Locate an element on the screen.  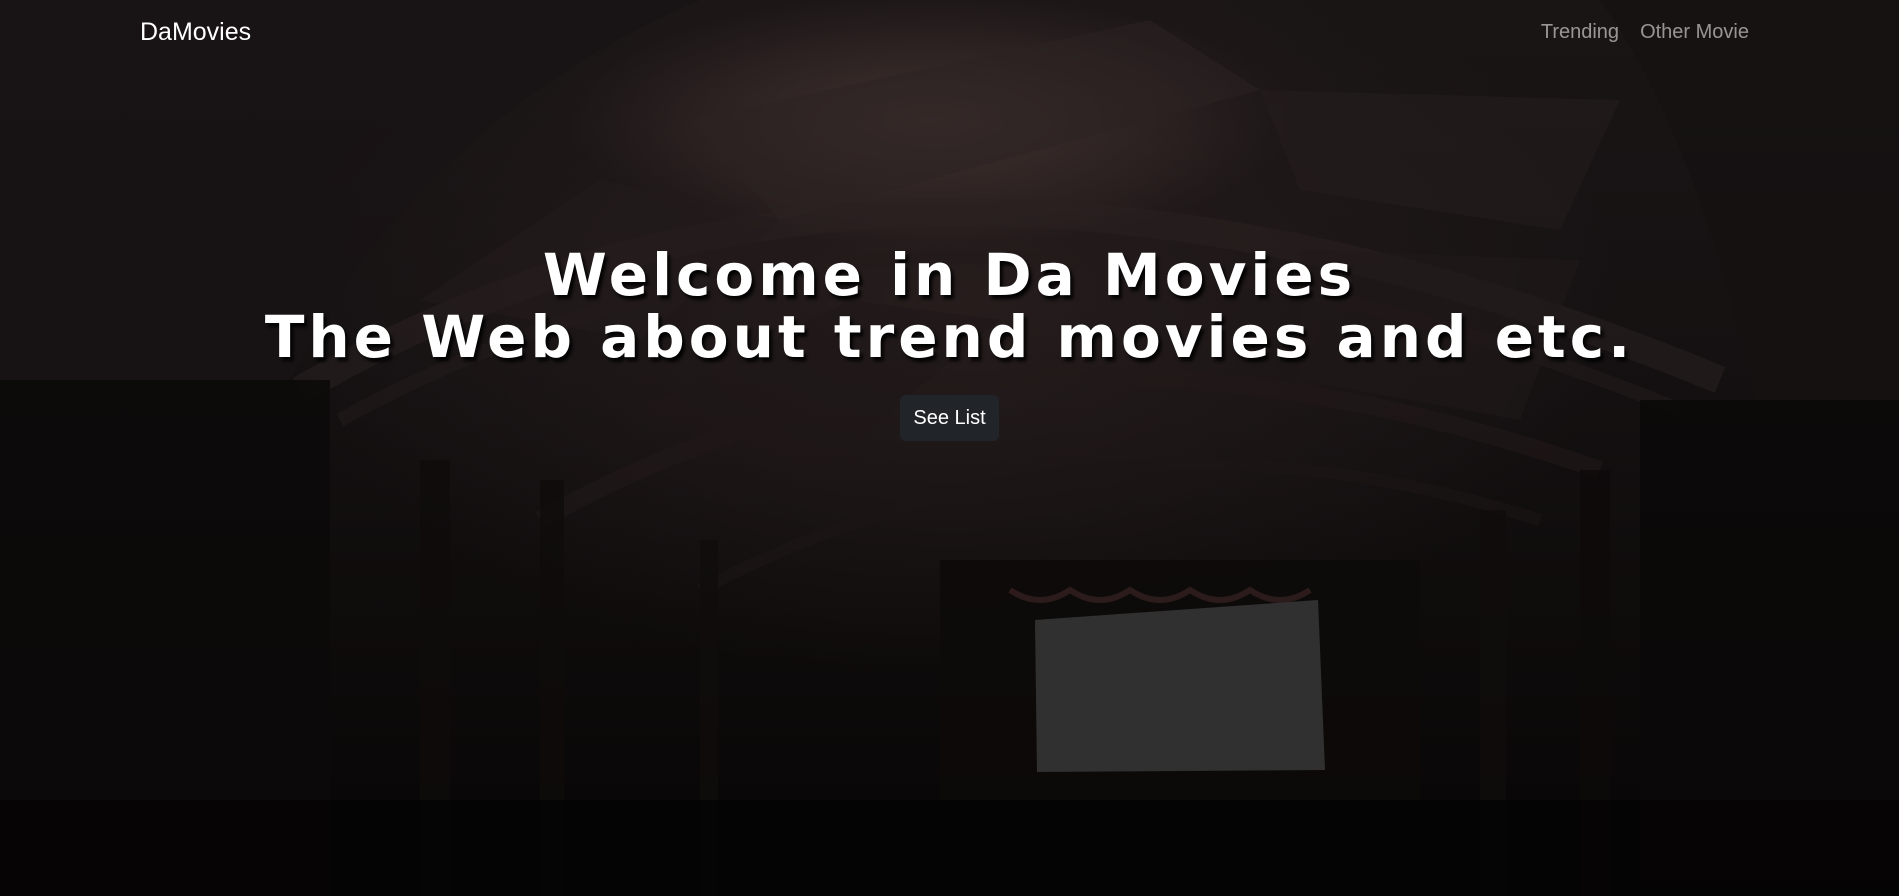
hero-title-line-1: Welcome in Da Movies is located at coordinates (949, 275).